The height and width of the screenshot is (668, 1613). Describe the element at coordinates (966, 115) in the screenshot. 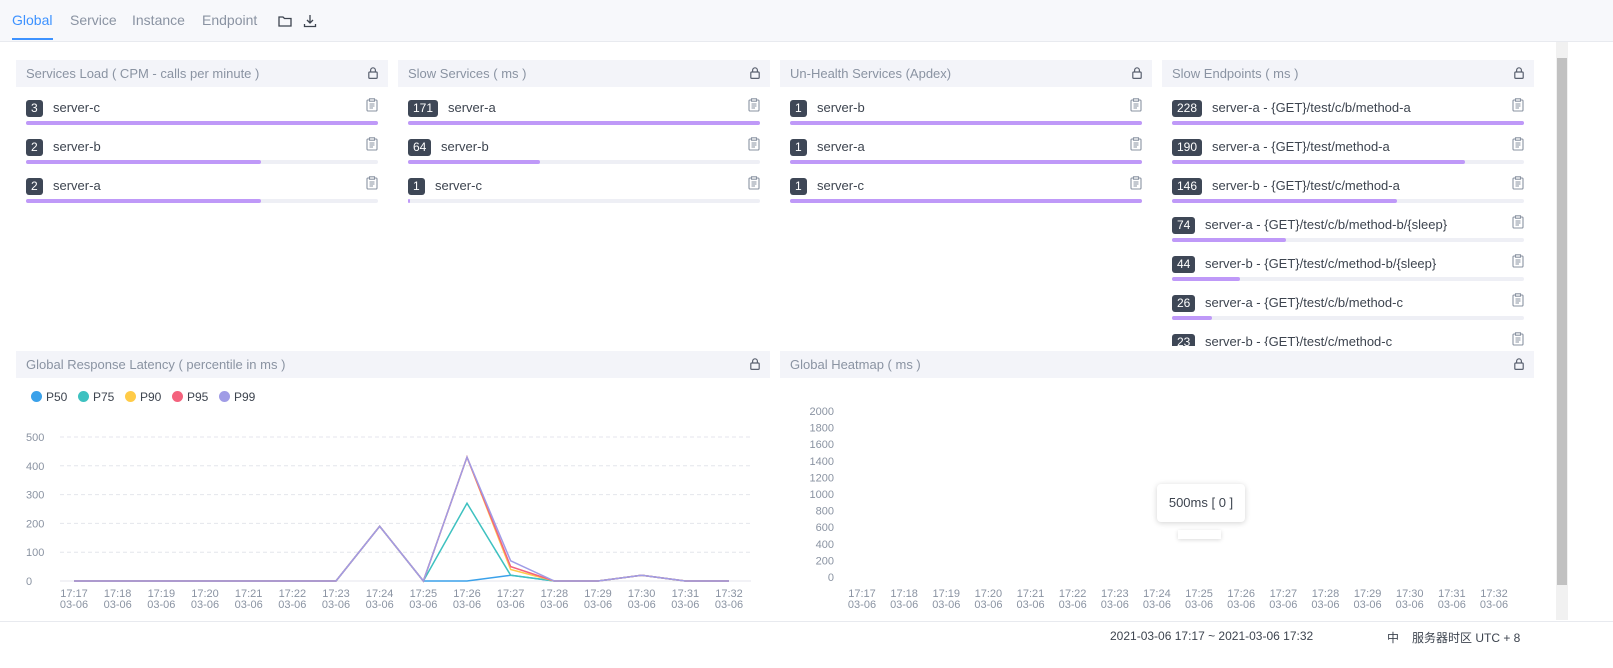

I see `list-item: 1 server-b` at that location.